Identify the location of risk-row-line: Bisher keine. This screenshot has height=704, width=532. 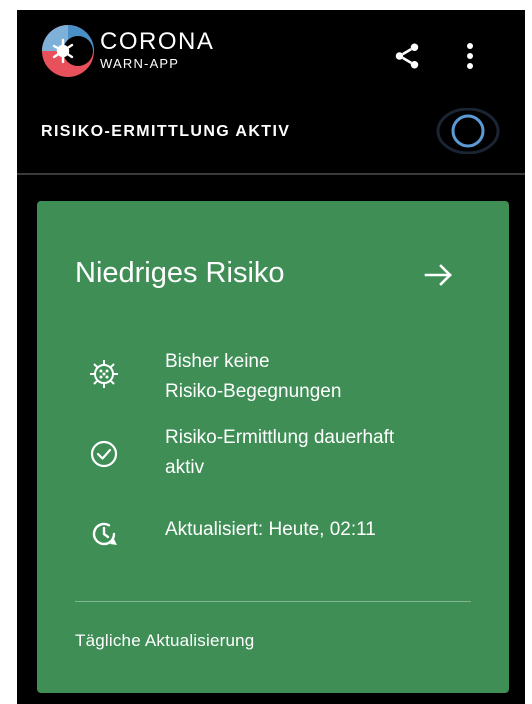
(217, 361).